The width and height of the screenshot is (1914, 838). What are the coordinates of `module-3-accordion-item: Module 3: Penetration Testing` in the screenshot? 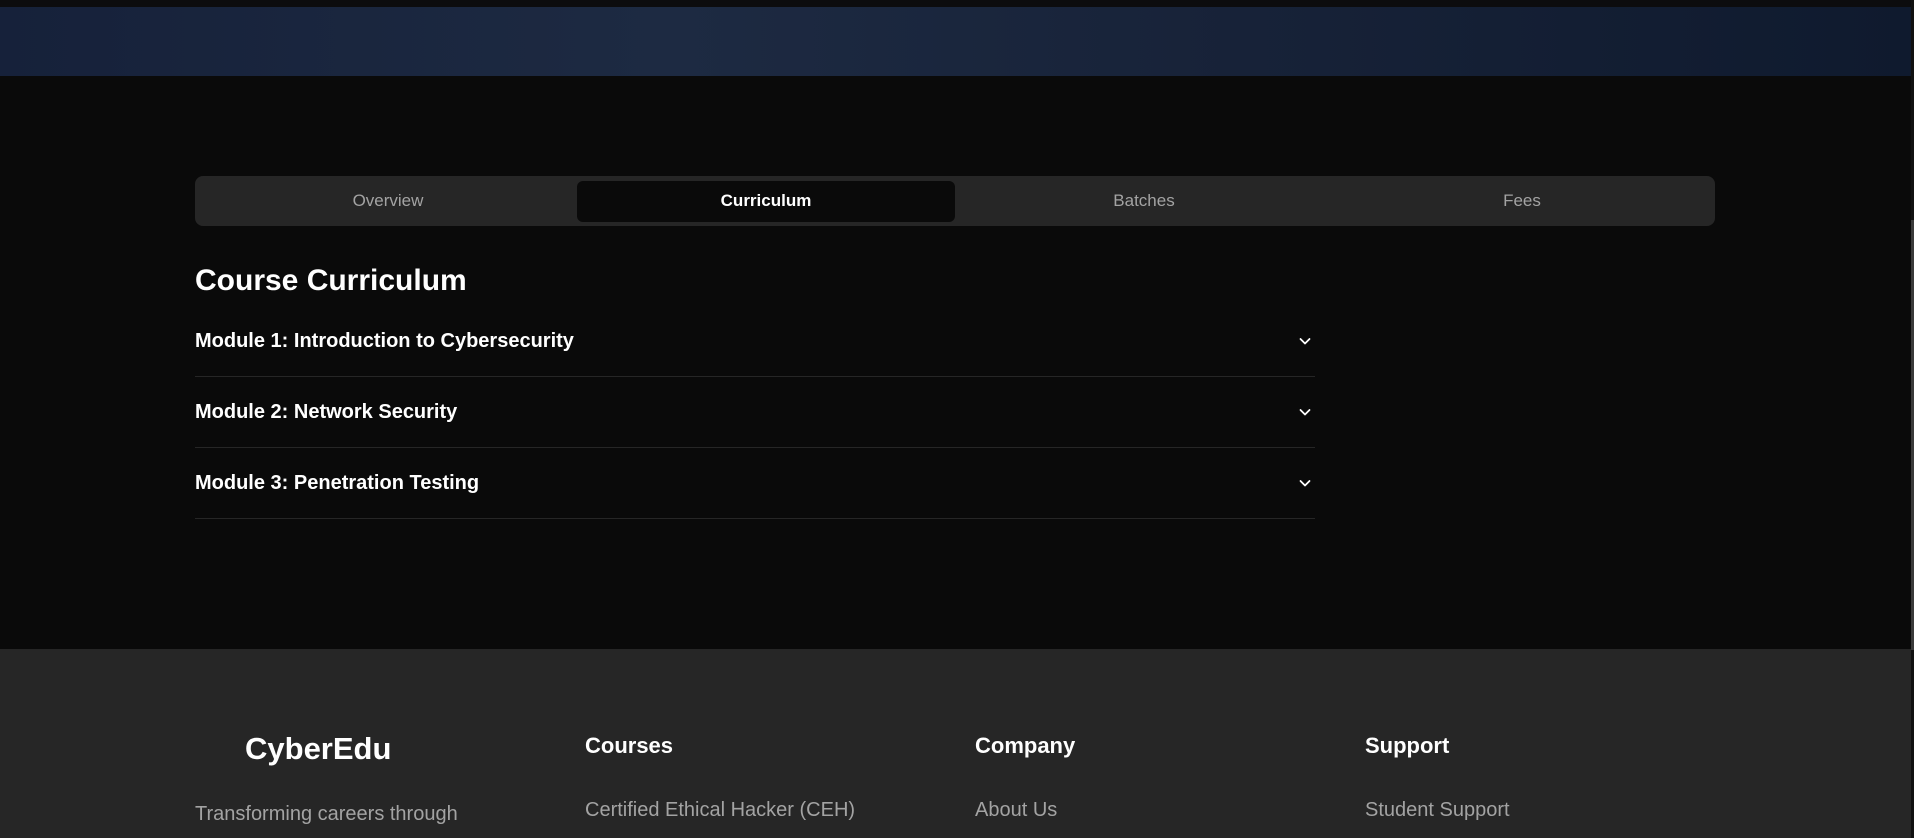 It's located at (755, 483).